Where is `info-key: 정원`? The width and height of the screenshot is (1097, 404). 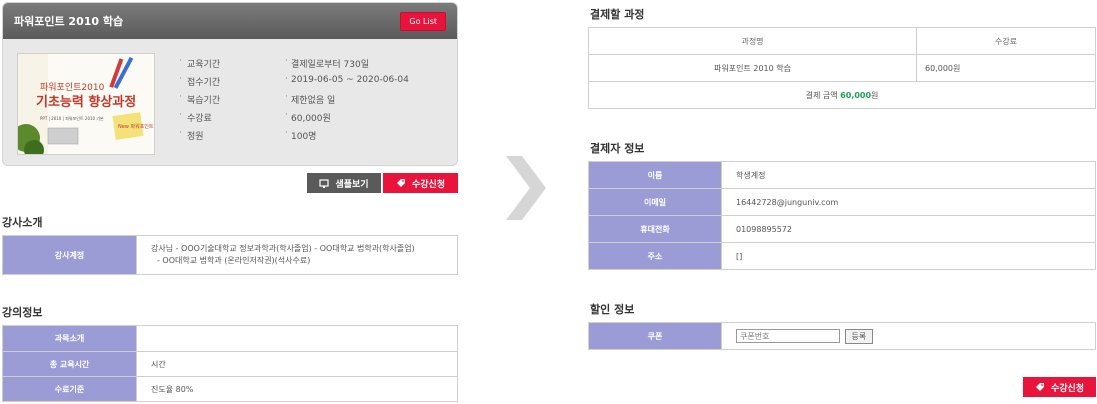 info-key: 정원 is located at coordinates (232, 137).